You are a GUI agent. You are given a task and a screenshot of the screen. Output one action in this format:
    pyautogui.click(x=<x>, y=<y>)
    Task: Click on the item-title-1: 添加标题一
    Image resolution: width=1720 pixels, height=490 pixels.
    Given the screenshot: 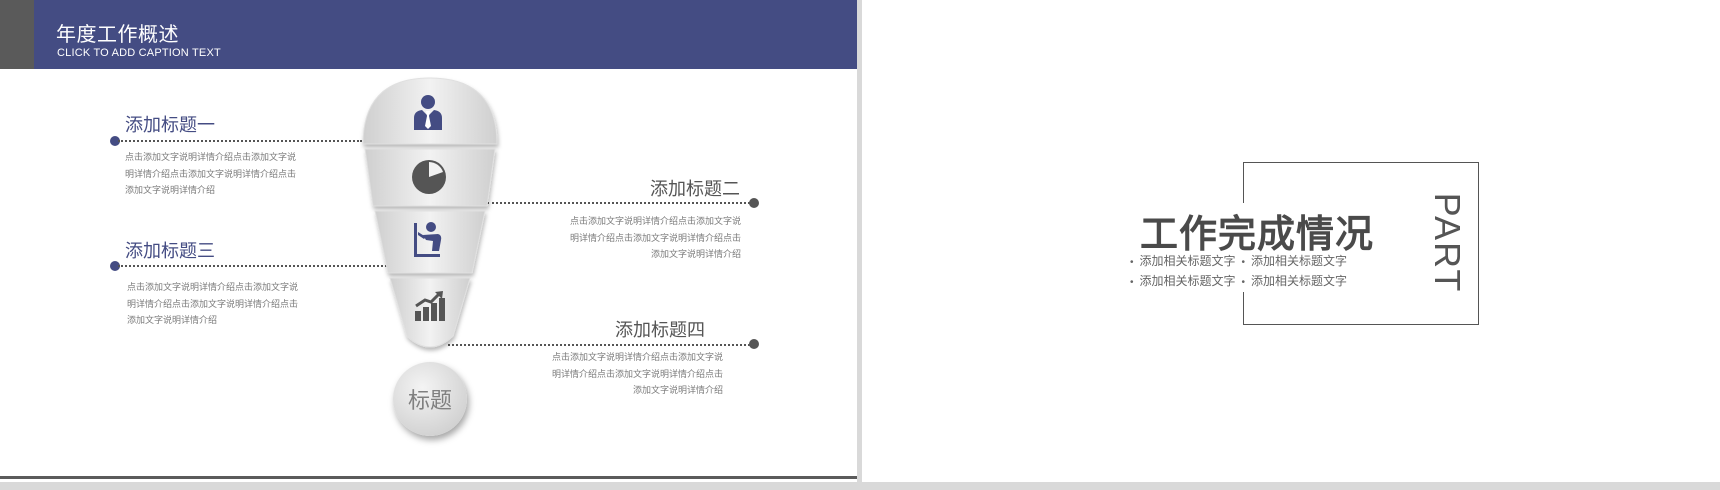 What is the action you would take?
    pyautogui.click(x=170, y=125)
    